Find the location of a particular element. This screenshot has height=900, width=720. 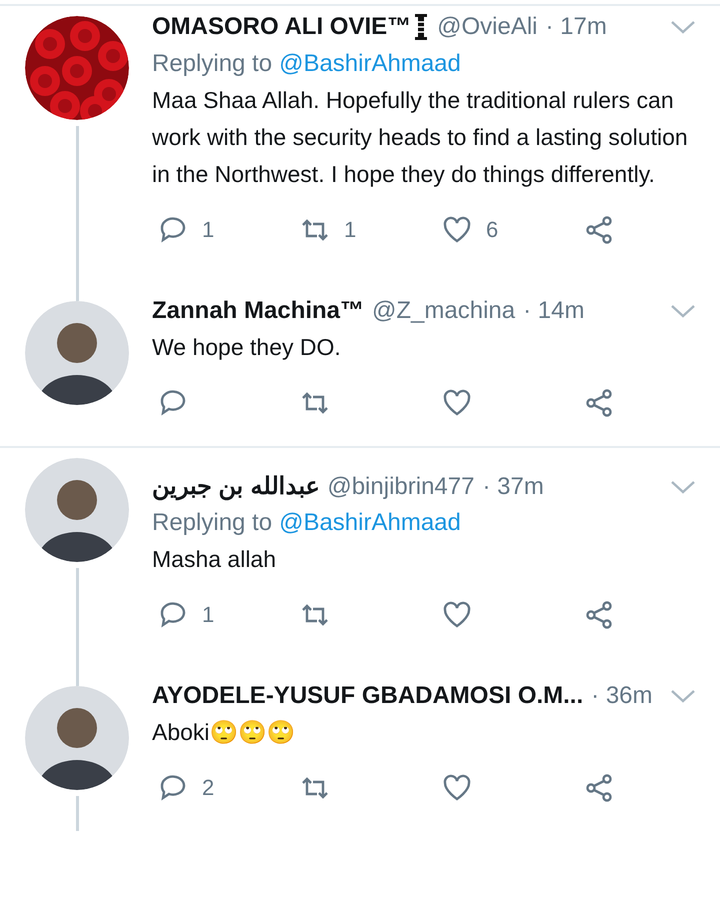

reply-count: 2 is located at coordinates (208, 788).